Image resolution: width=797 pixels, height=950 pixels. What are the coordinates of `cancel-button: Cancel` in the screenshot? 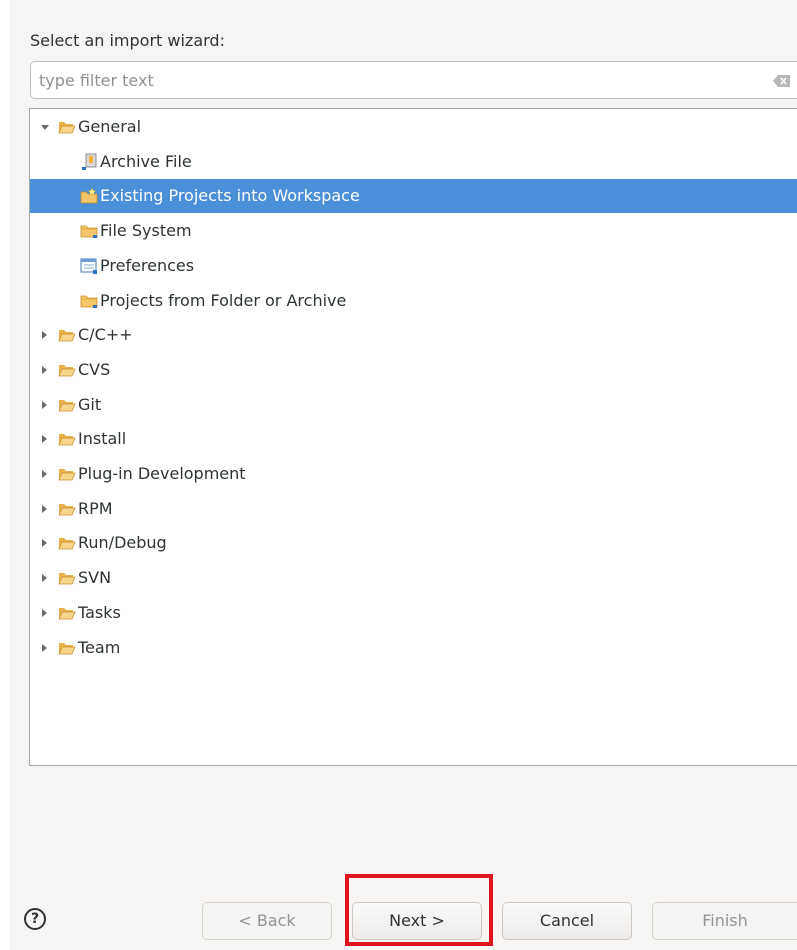 It's located at (567, 921).